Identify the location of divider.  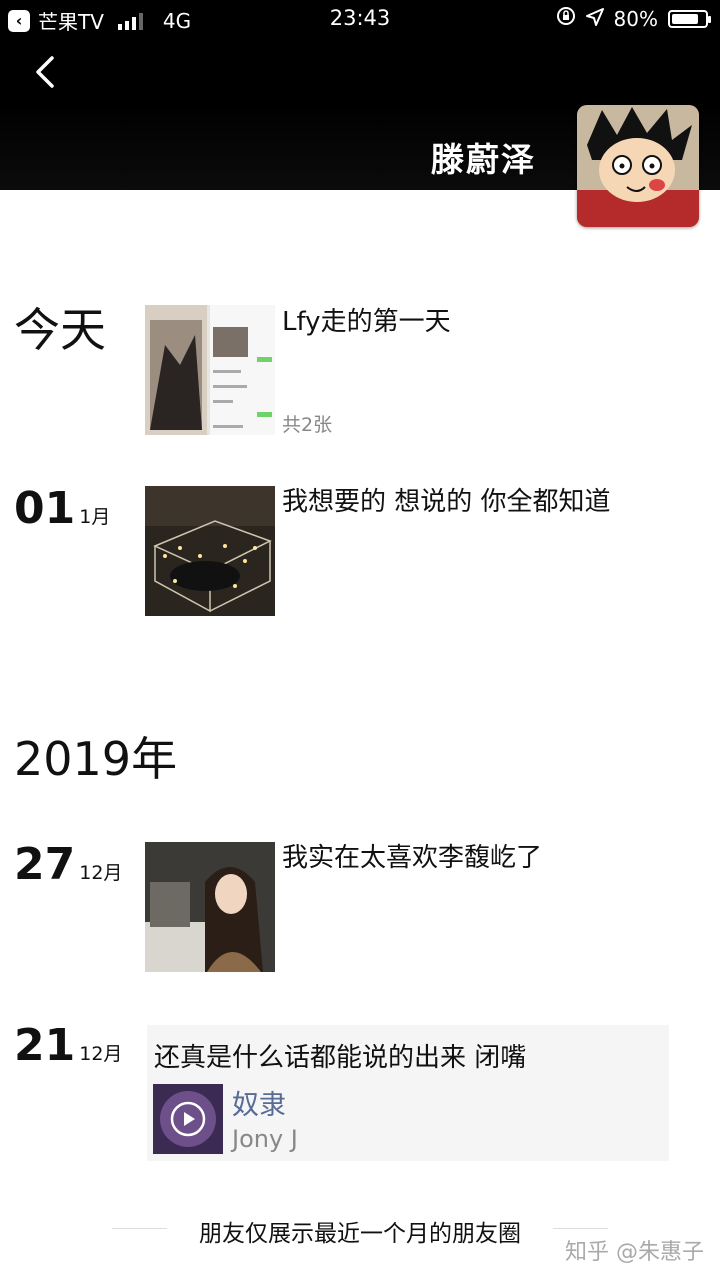
(580, 1228).